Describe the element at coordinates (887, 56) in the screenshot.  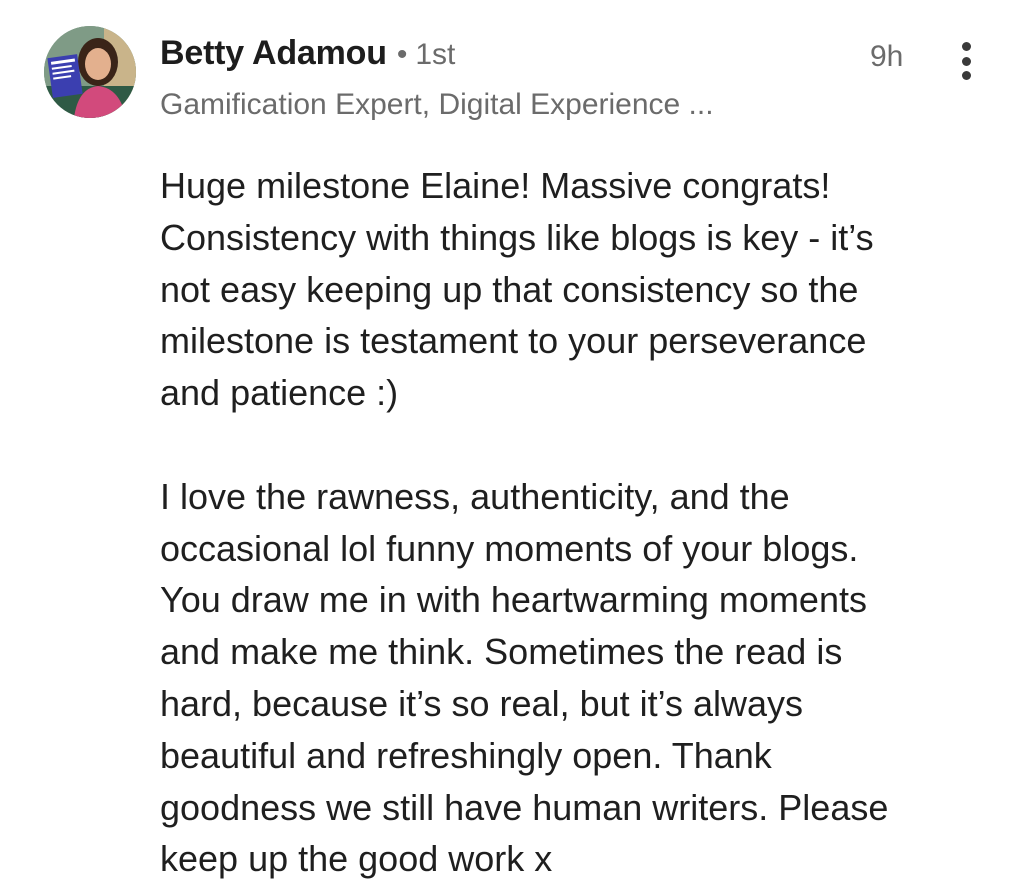
I see `comment-timestamp: 9h` at that location.